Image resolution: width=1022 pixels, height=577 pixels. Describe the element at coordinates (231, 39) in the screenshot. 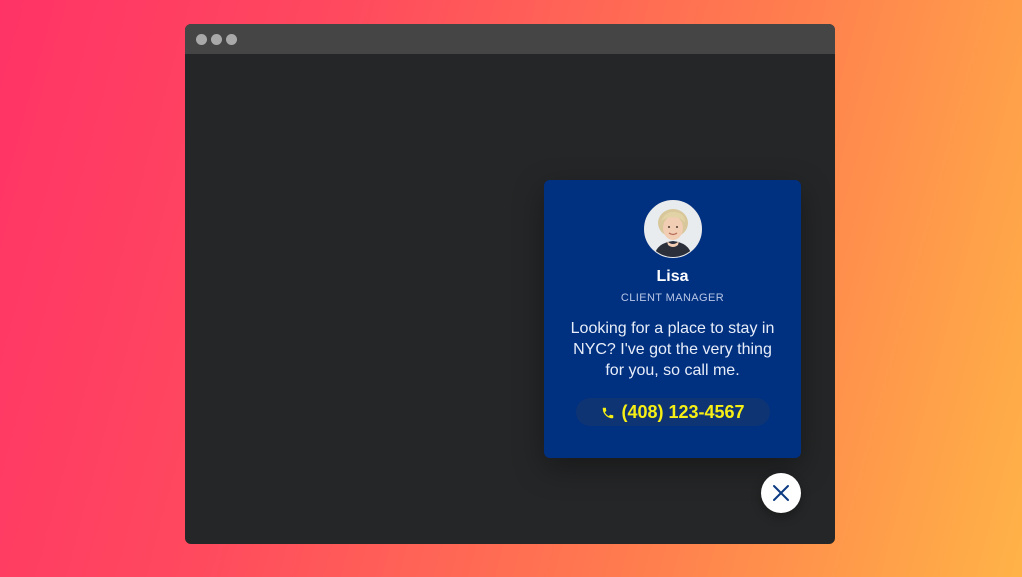

I see `window-maximize-dot` at that location.